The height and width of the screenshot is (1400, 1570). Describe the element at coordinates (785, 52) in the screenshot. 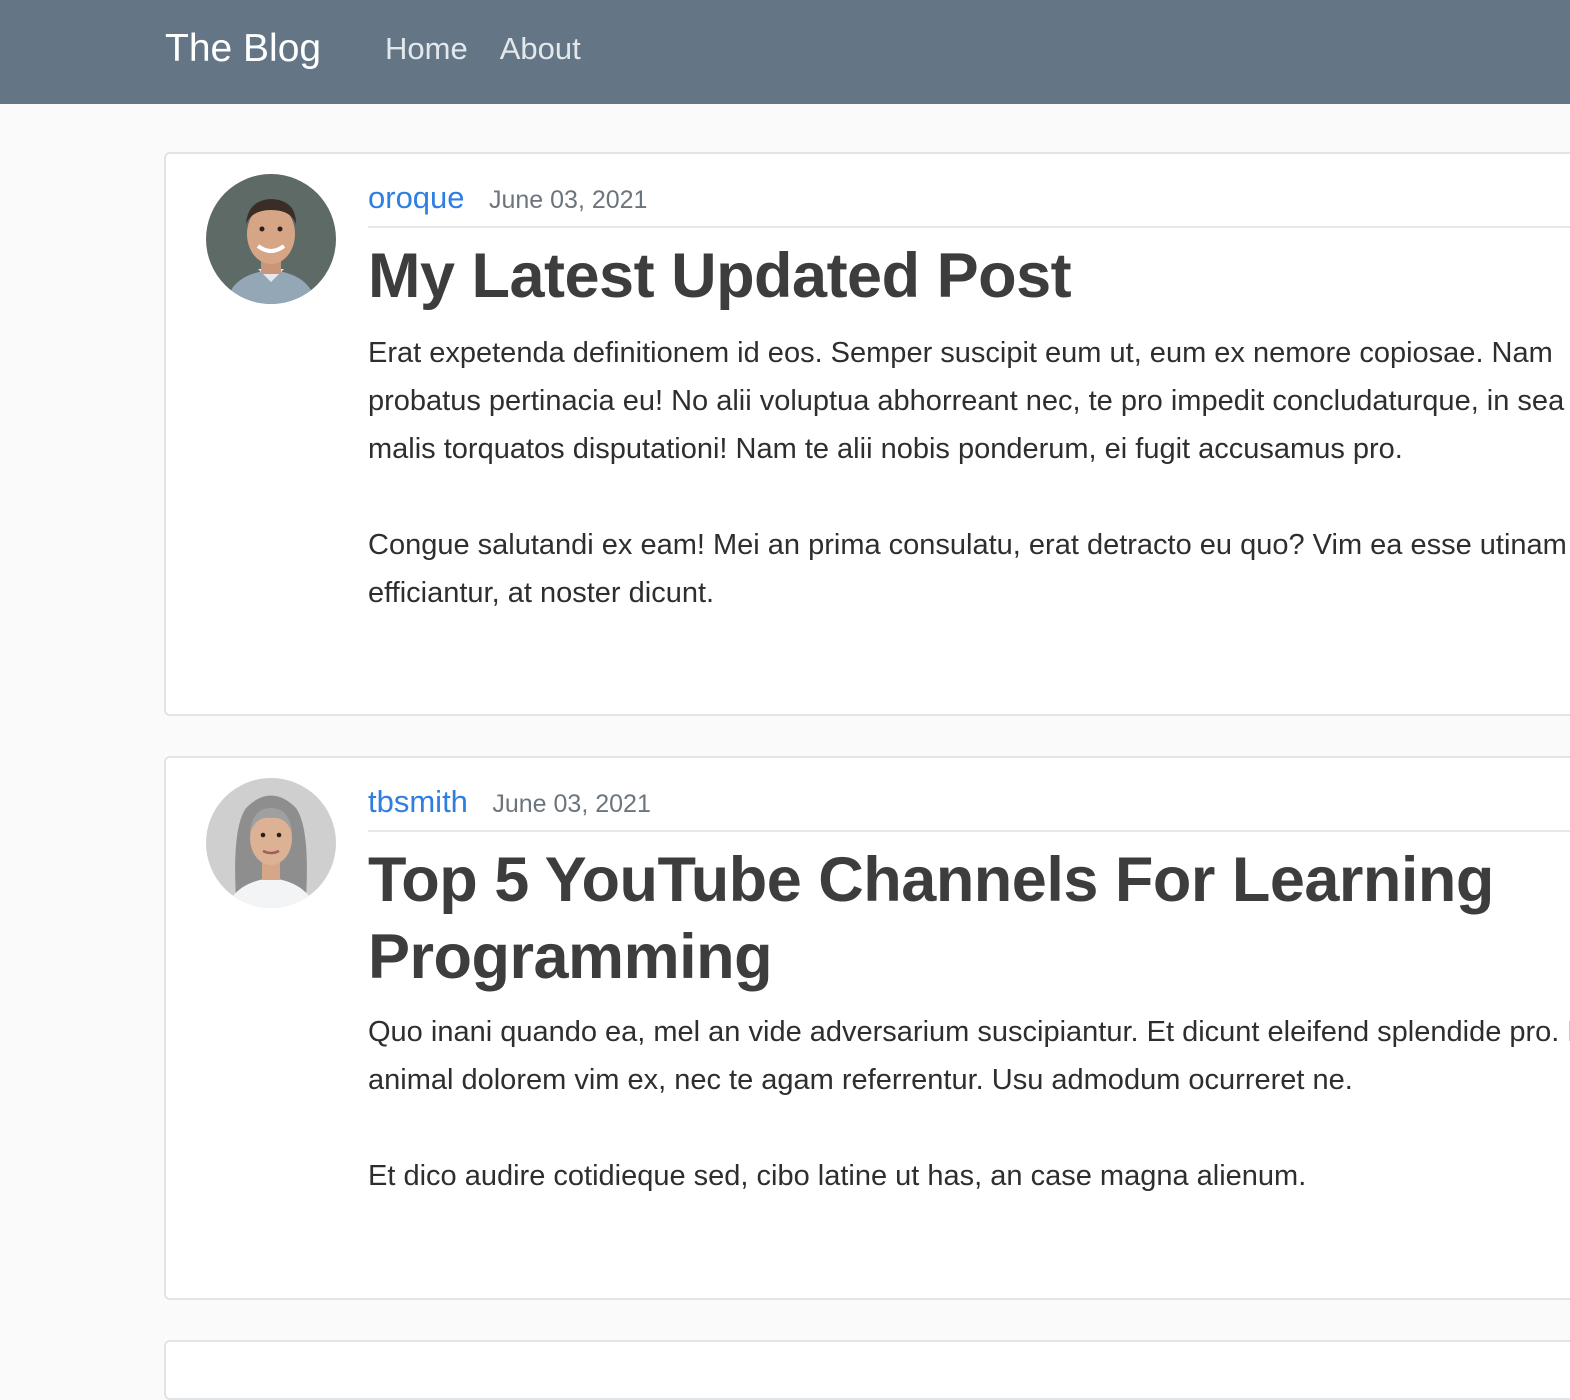

I see `top-navbar: The Blog Home About` at that location.